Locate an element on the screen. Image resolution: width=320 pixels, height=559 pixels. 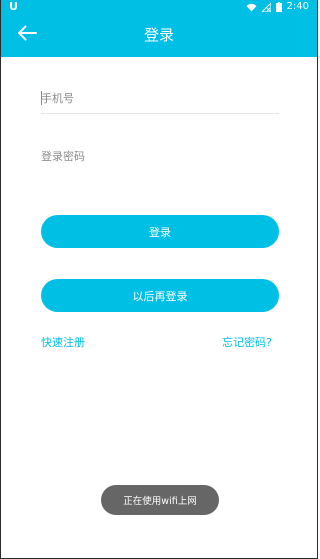
login-later-button: 以后再登录 is located at coordinates (160, 295).